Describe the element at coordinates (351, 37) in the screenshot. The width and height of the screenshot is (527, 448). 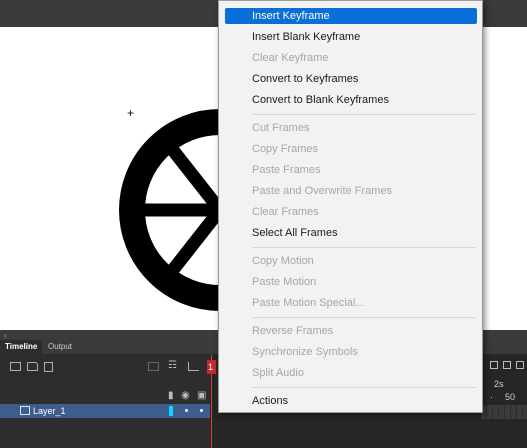
I see `menu-item-insert-blank-keyframe: Insert Blank Keyframe` at that location.